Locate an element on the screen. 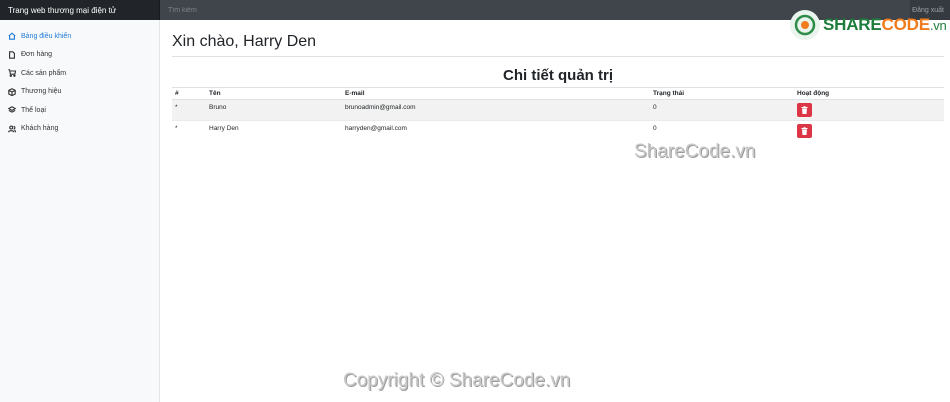  column-header-email: E-mail is located at coordinates (496, 93).